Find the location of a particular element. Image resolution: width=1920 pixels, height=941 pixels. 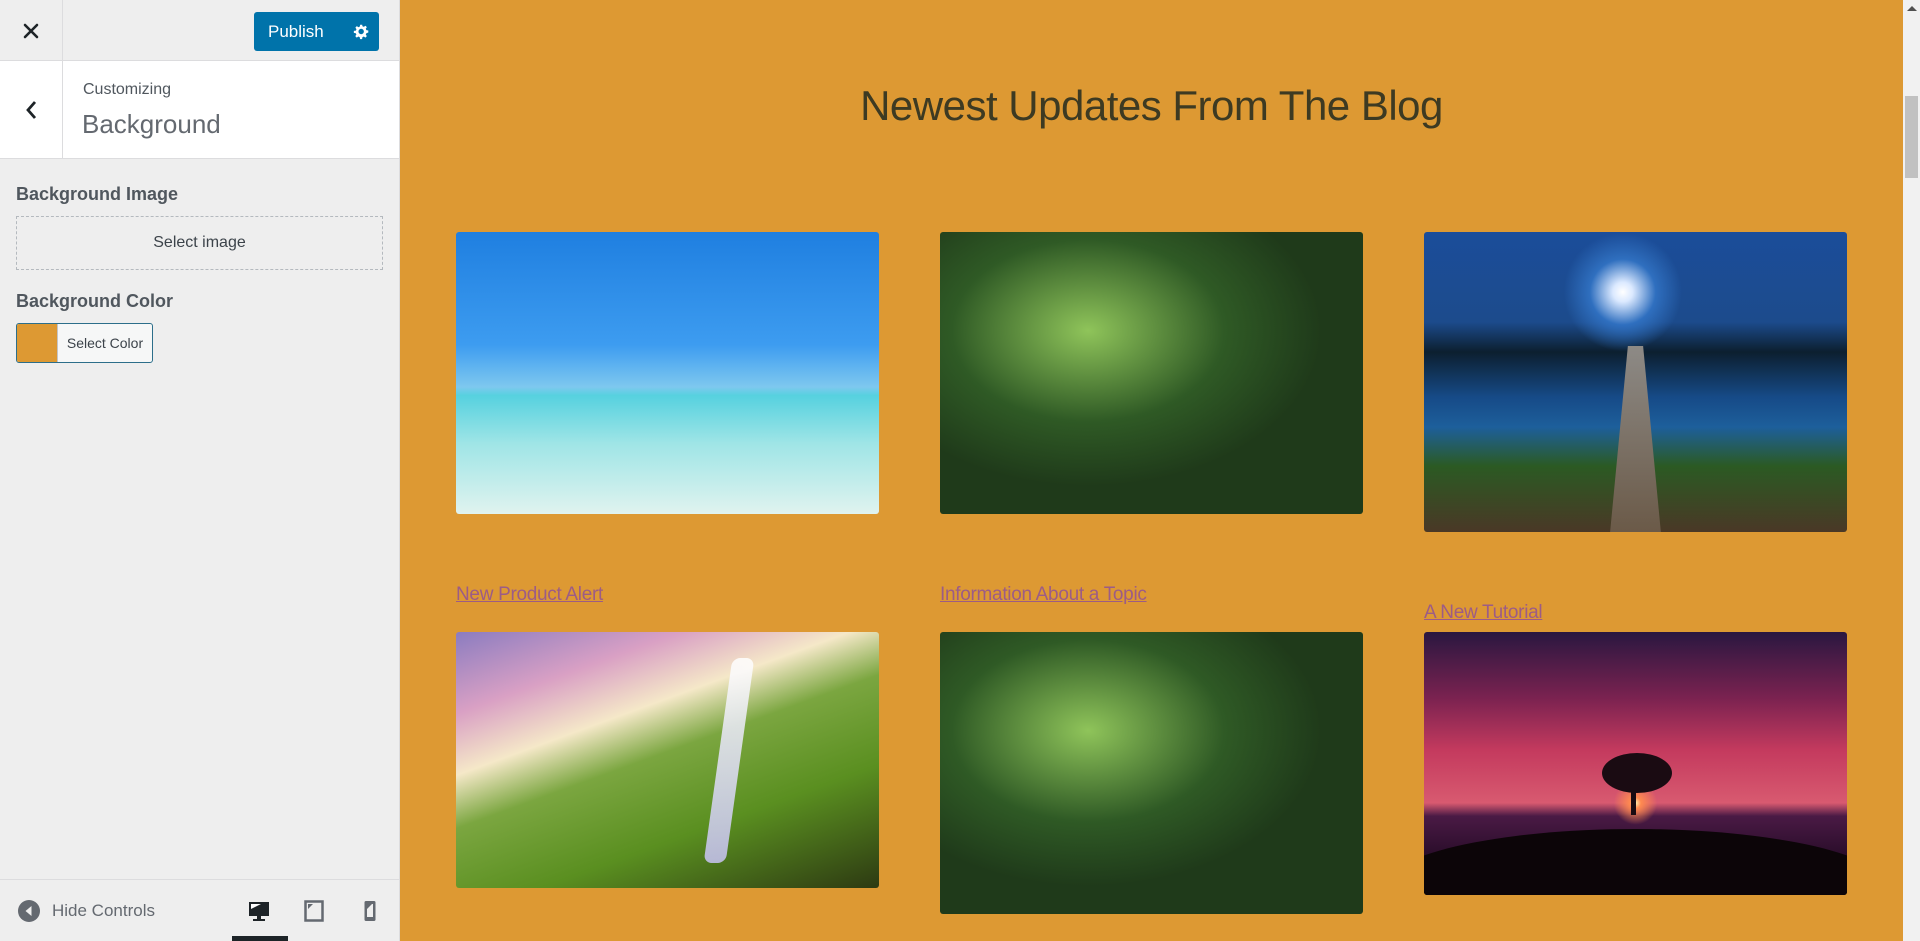

publish-settings-button is located at coordinates (361, 31).